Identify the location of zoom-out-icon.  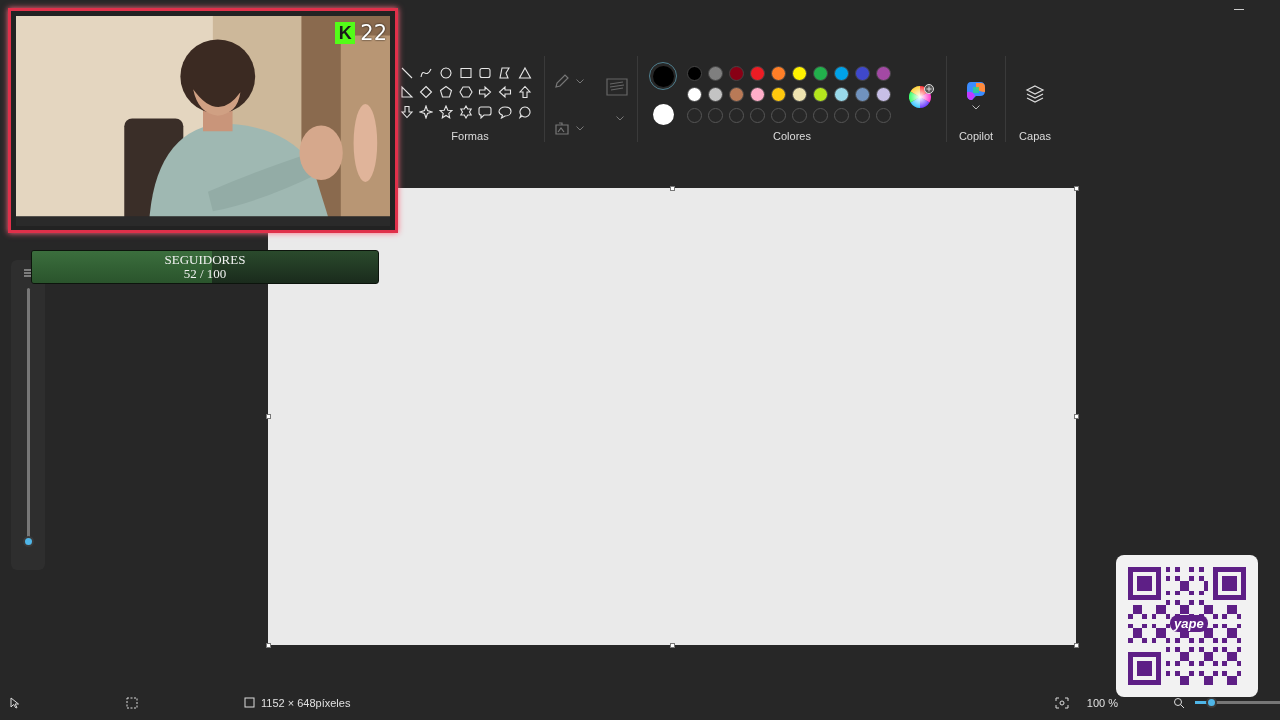
(1179, 702).